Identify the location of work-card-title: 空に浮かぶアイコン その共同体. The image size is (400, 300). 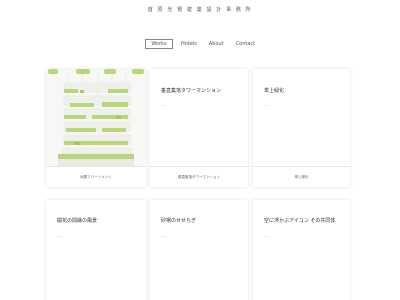
(300, 221).